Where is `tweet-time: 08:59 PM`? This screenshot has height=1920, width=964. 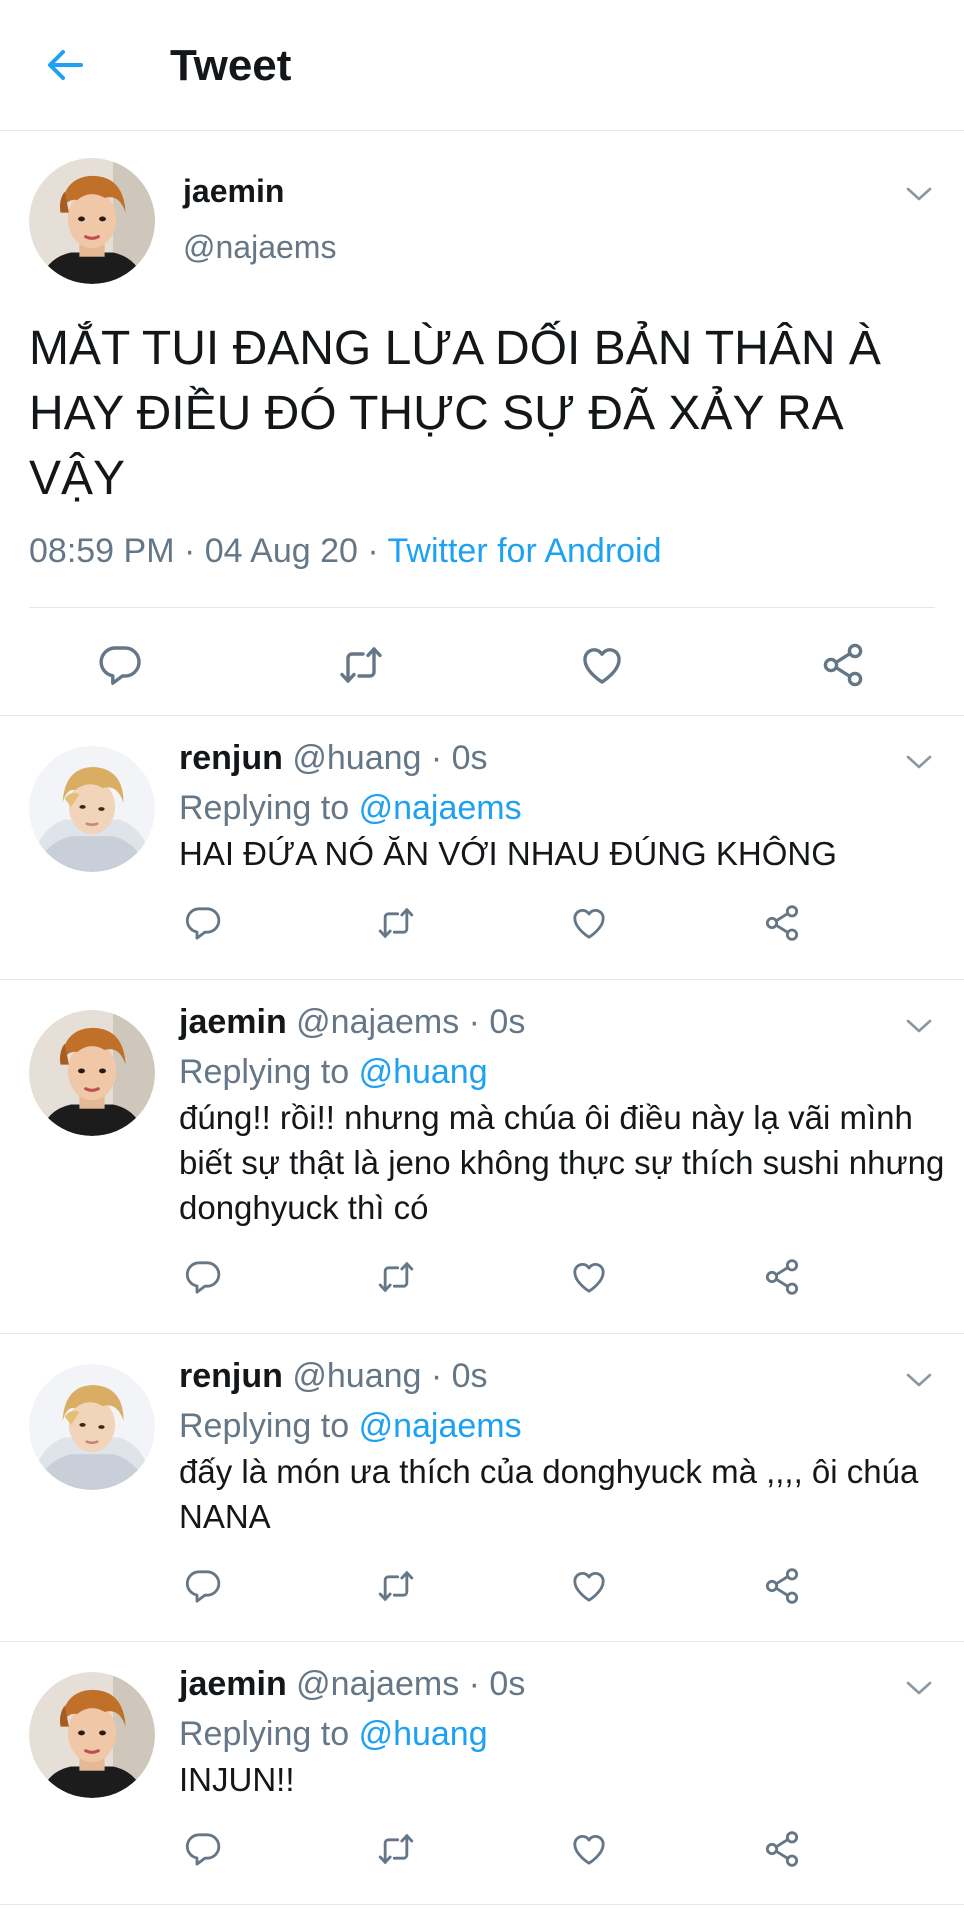 tweet-time: 08:59 PM is located at coordinates (102, 551).